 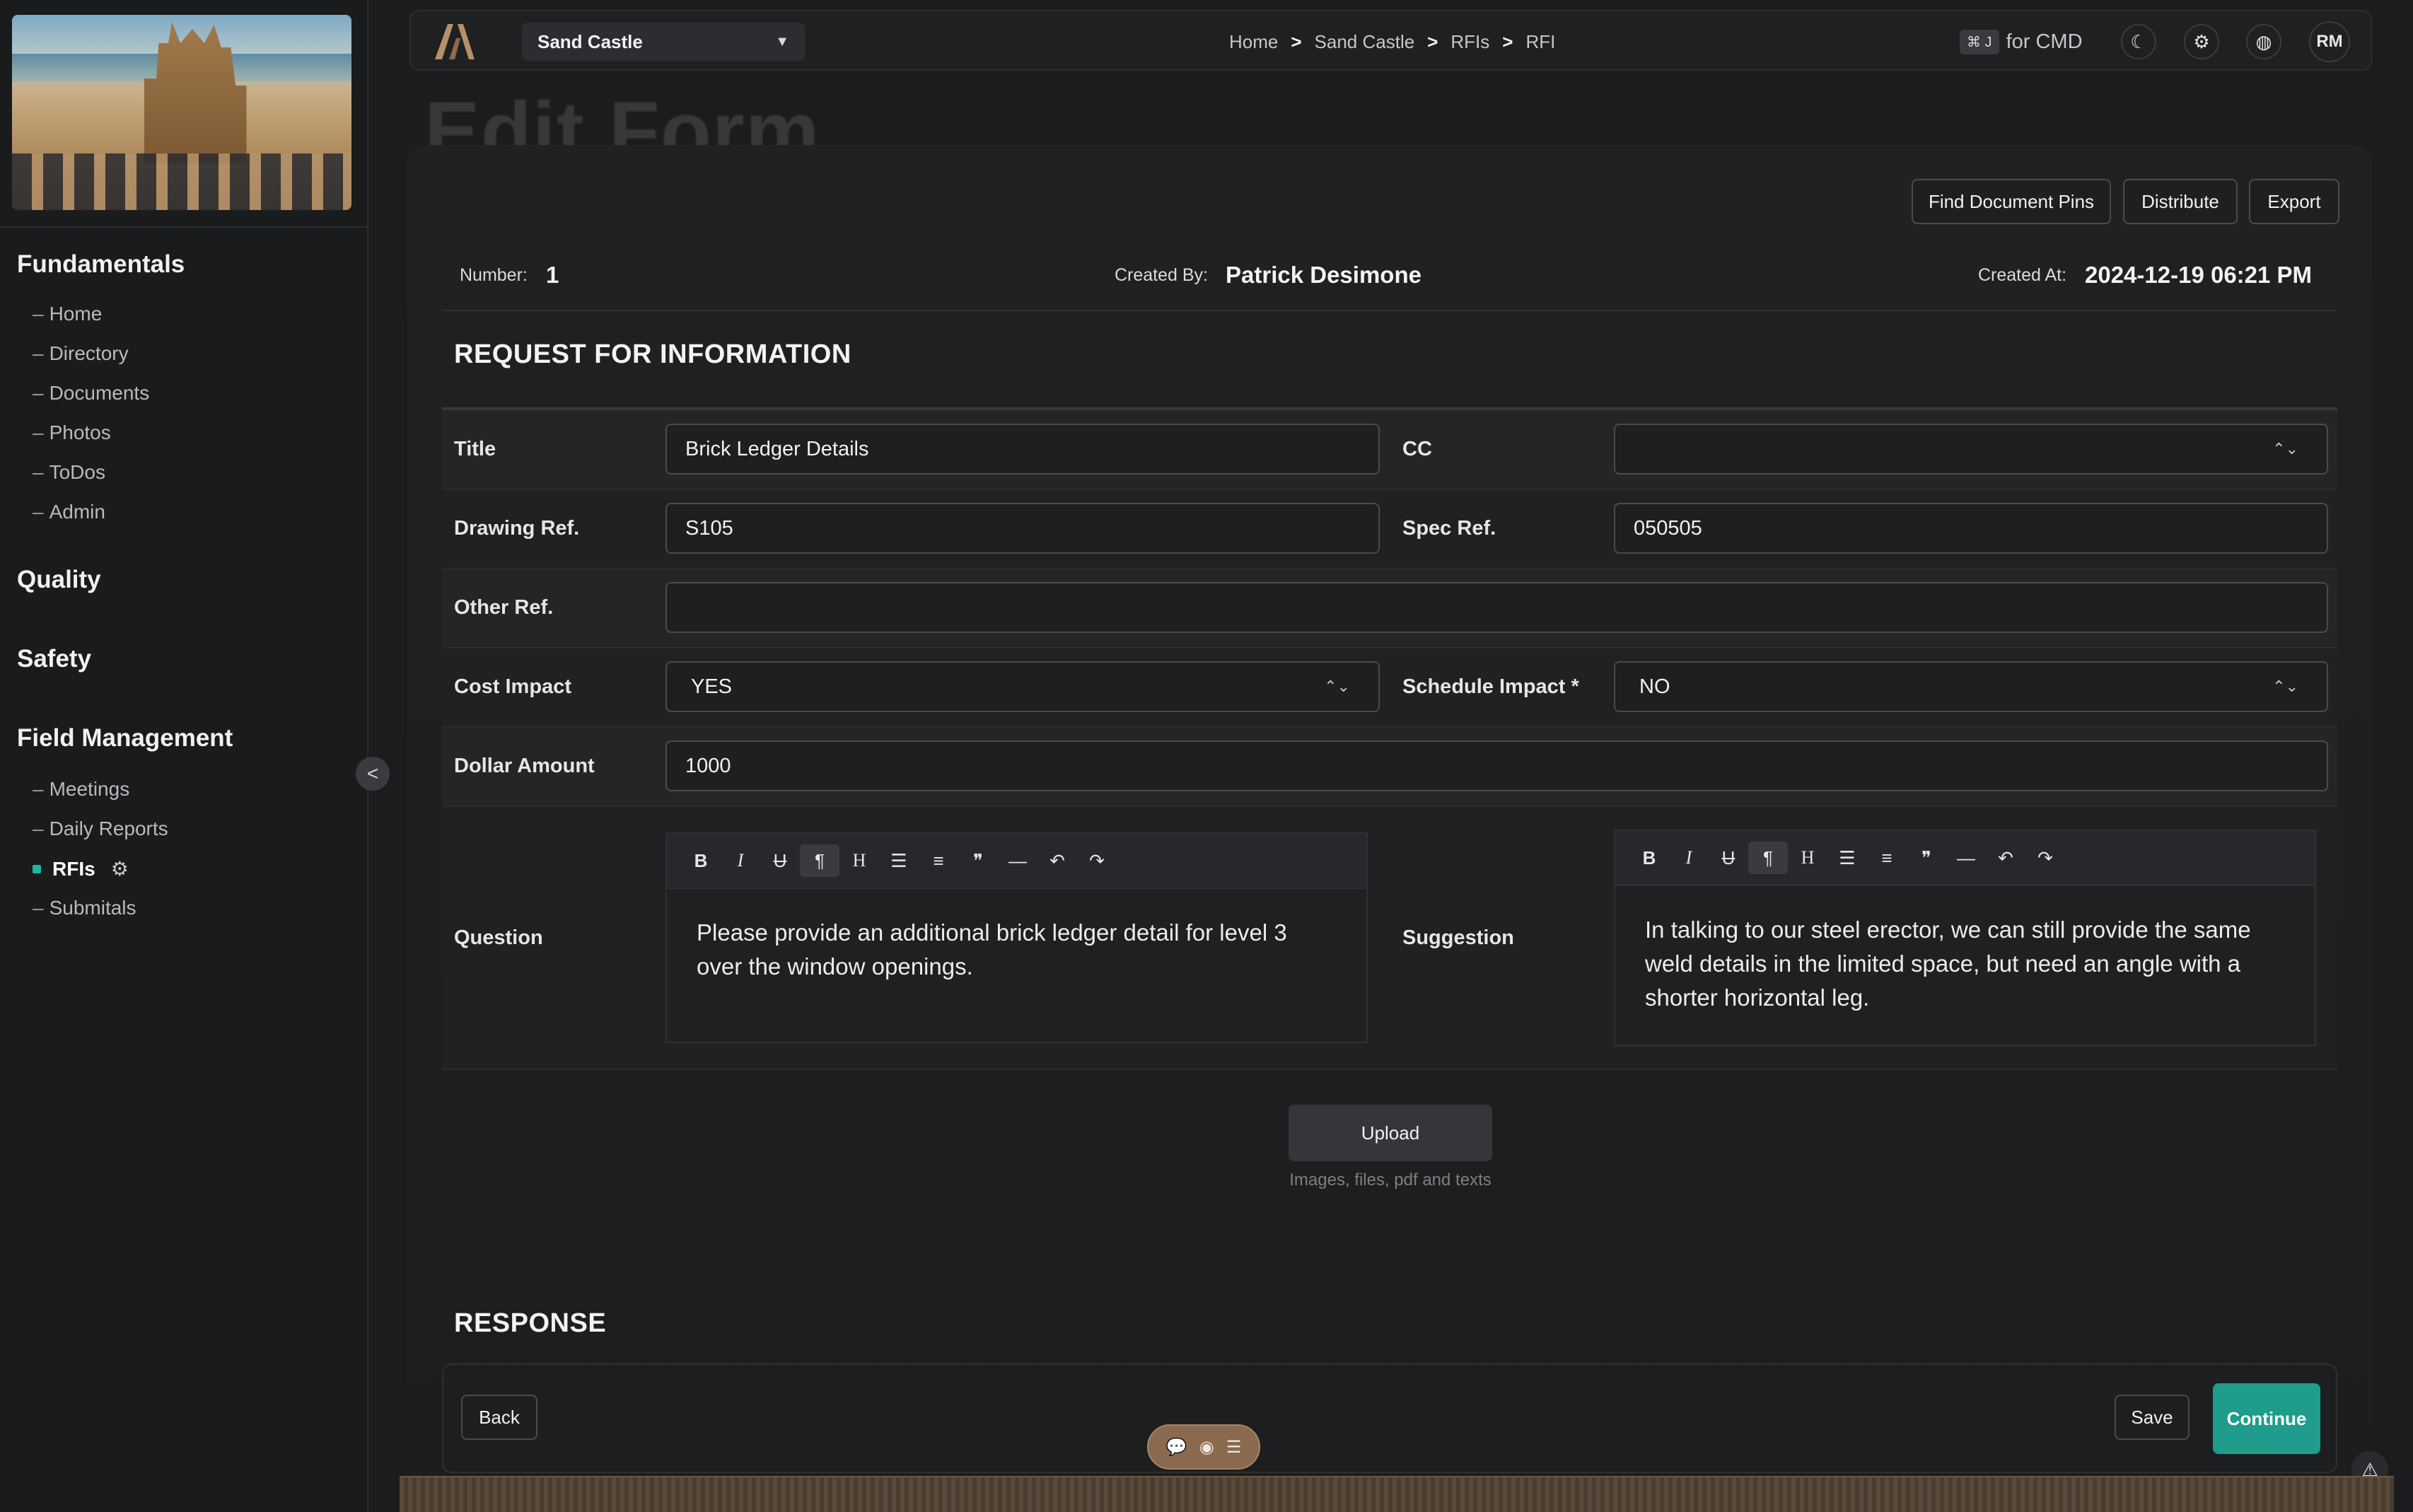 I want to click on breadcrumb-rfis: RFIs, so click(x=1469, y=42).